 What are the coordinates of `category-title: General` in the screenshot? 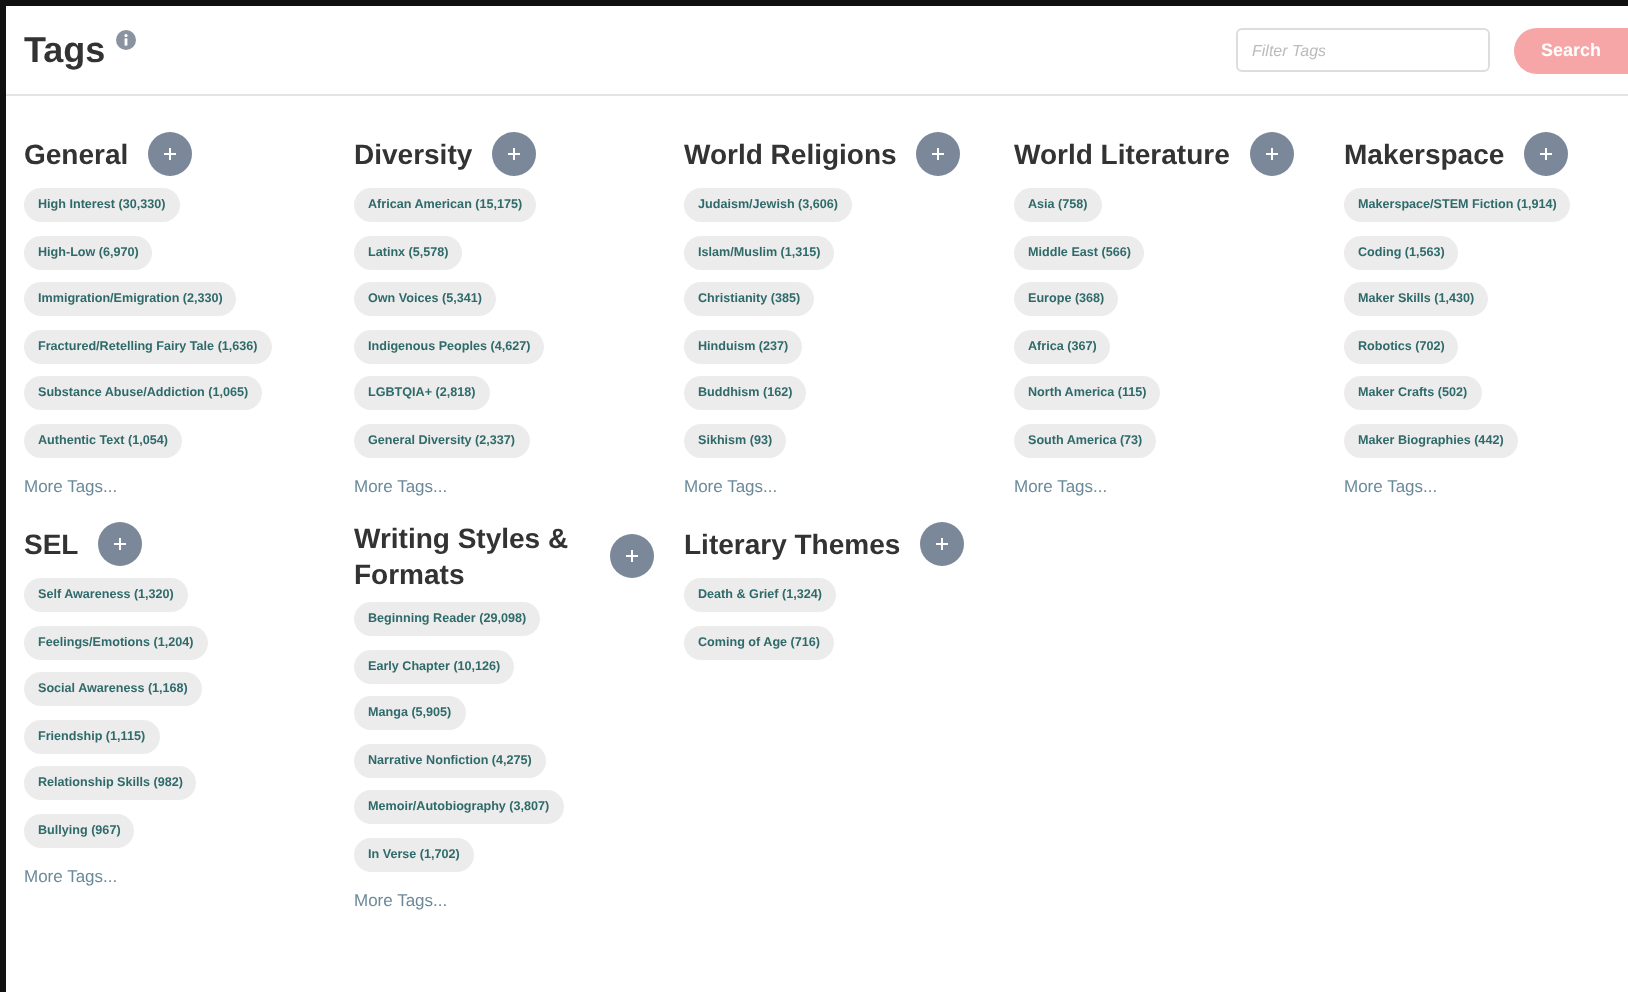 It's located at (76, 154).